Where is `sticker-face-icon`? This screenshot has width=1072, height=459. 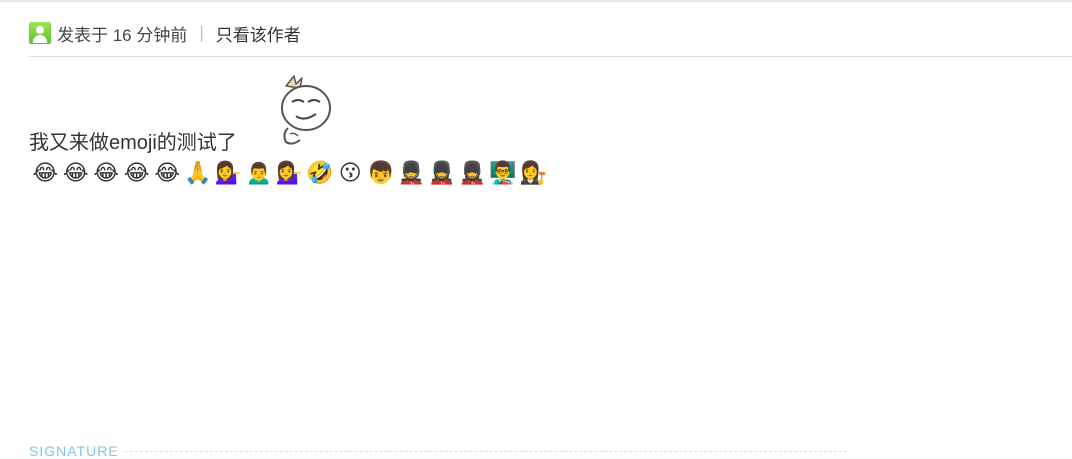
sticker-face-icon is located at coordinates (306, 110).